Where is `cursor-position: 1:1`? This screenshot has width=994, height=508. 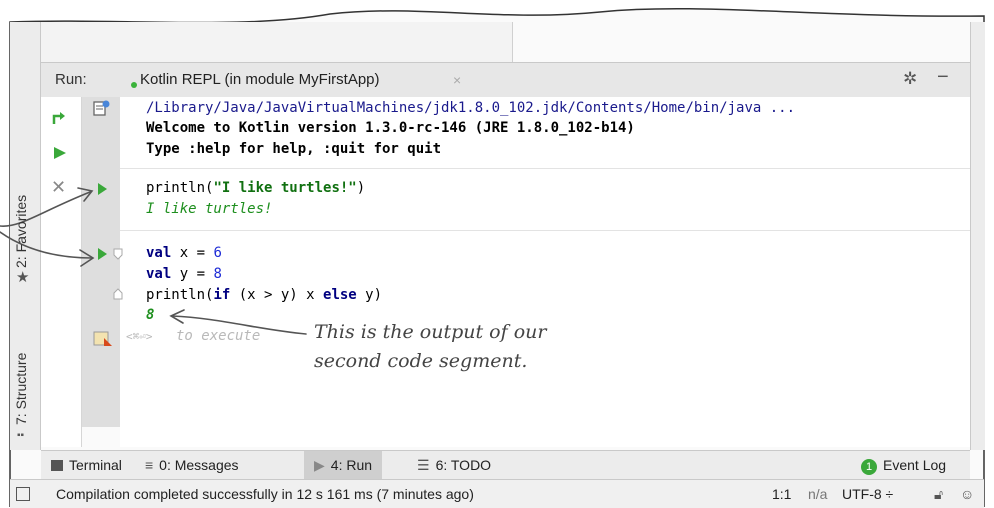 cursor-position: 1:1 is located at coordinates (781, 494).